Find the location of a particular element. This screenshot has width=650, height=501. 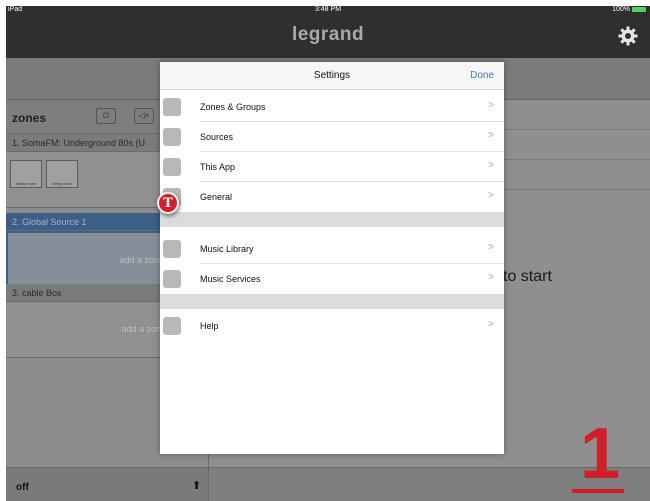

settings-item-this-app: This App > is located at coordinates (332, 167).